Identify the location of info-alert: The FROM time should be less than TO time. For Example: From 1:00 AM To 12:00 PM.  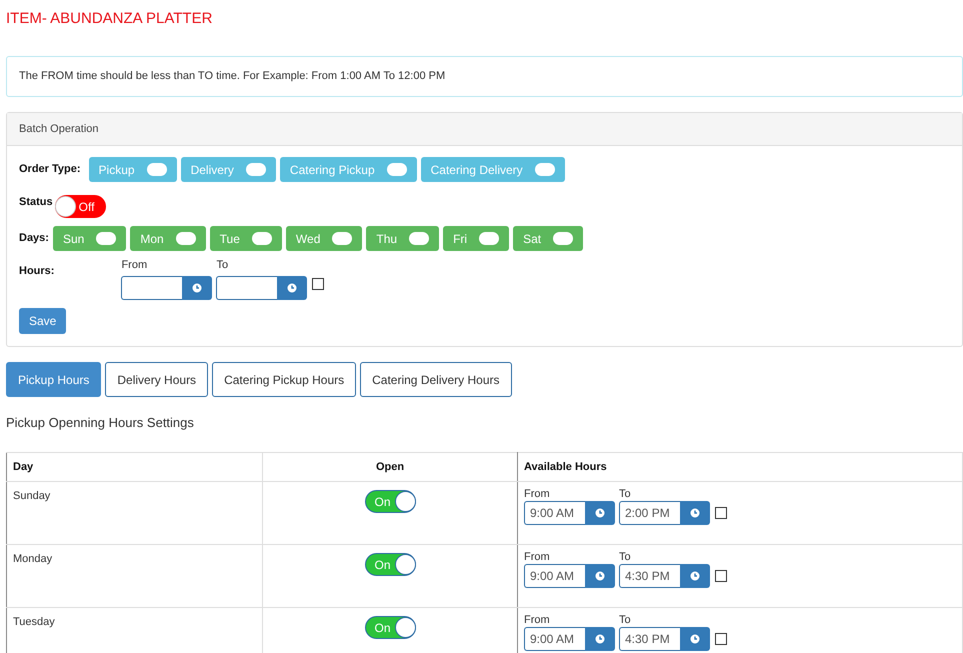
(484, 76).